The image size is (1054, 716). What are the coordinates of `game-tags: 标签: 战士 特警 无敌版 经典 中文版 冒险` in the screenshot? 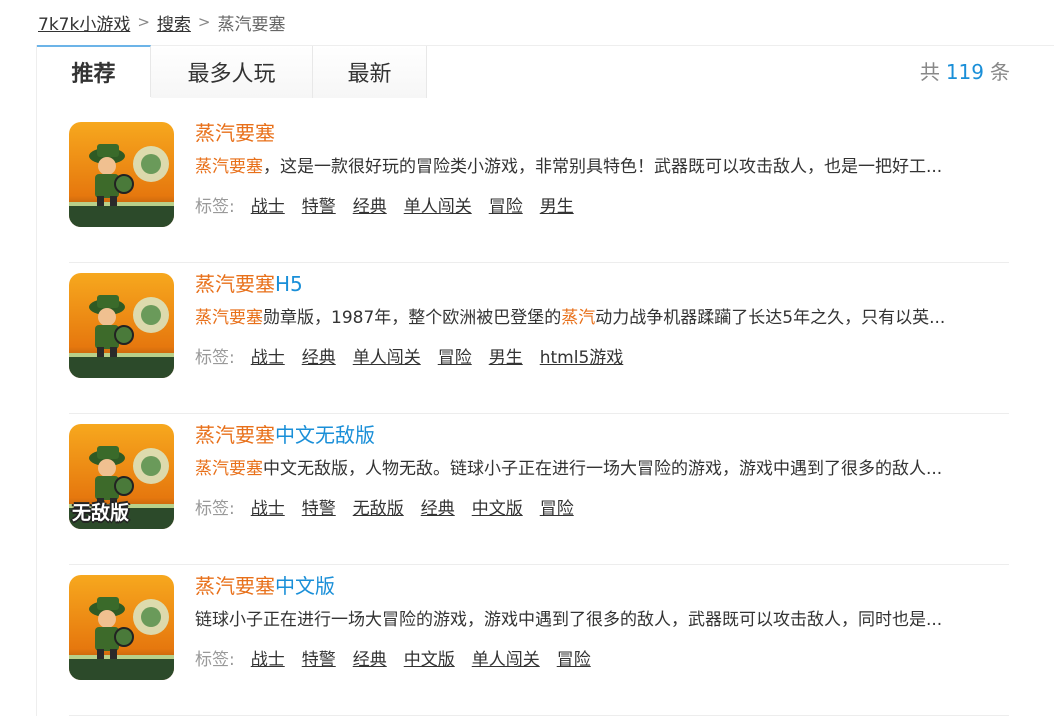 It's located at (602, 509).